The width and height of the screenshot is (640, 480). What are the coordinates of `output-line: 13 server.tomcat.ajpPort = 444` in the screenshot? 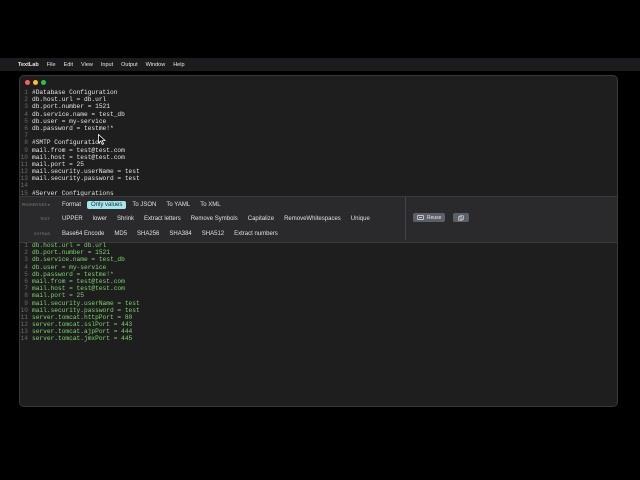 It's located at (80, 331).